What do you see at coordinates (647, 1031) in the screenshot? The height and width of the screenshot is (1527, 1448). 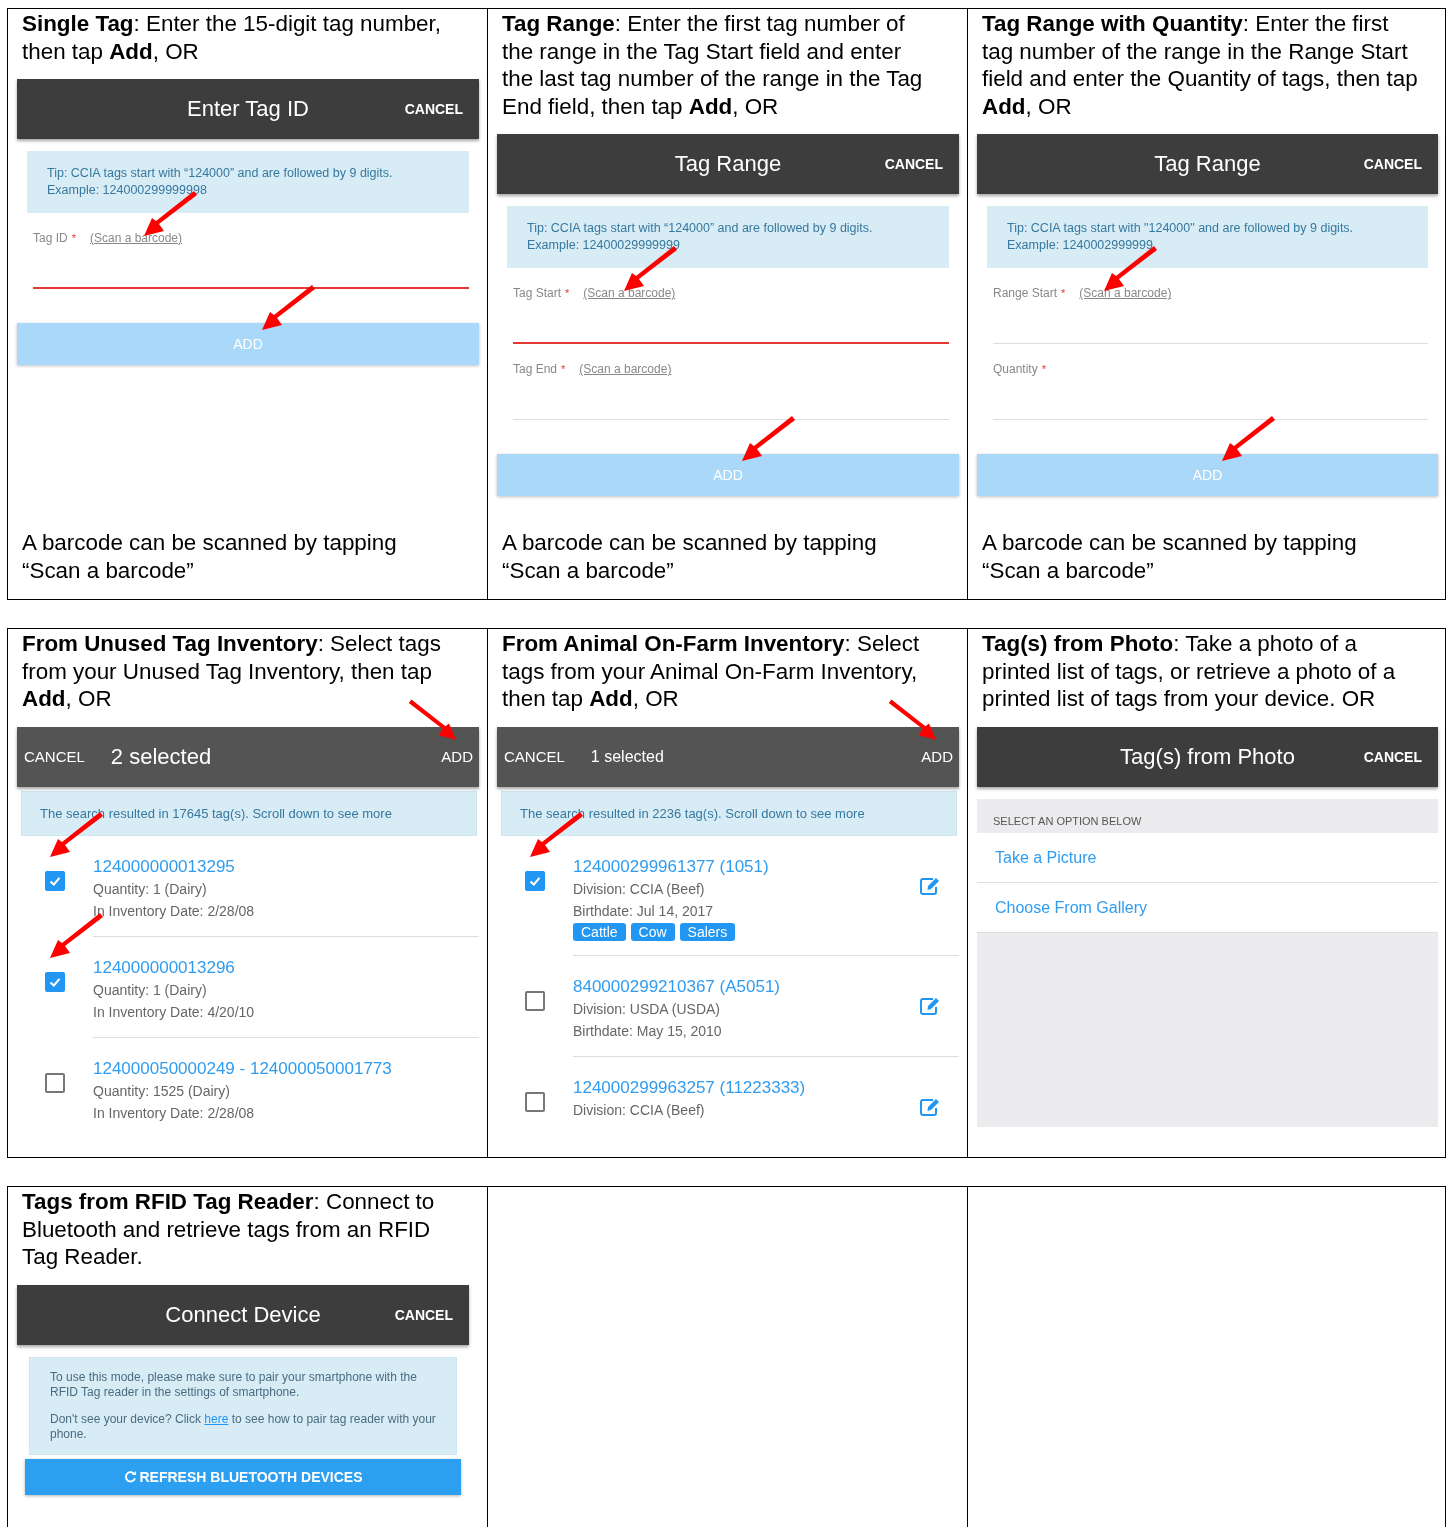 I see `detail-text: Birthdate: May 15, 2010` at bounding box center [647, 1031].